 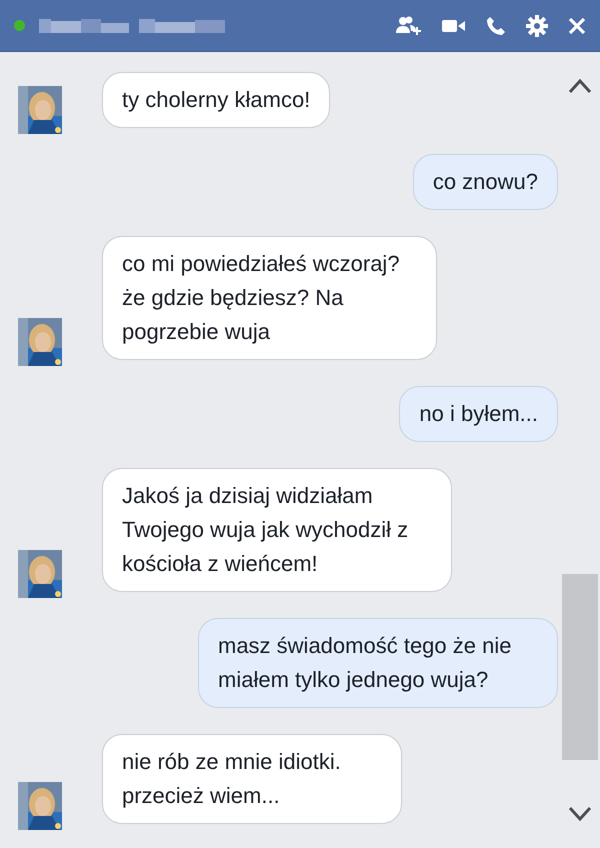 I want to click on close-icon, so click(x=577, y=25).